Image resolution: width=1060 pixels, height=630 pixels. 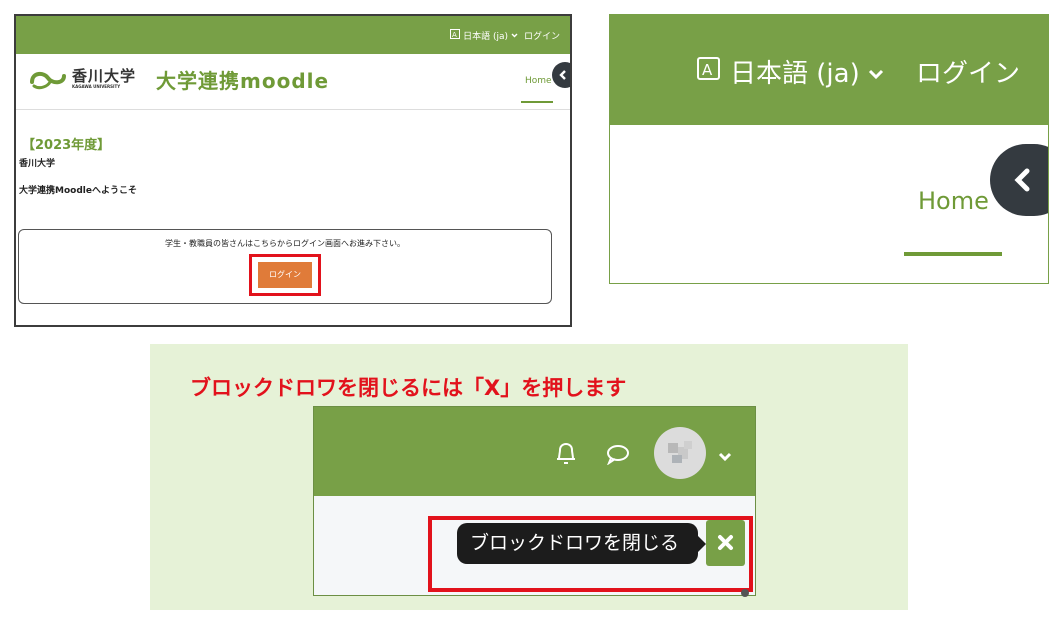 I want to click on login-box: 学生・教職員の皆さんはこちらからログイン画面へお進み下さい。 ログイン, so click(x=285, y=266).